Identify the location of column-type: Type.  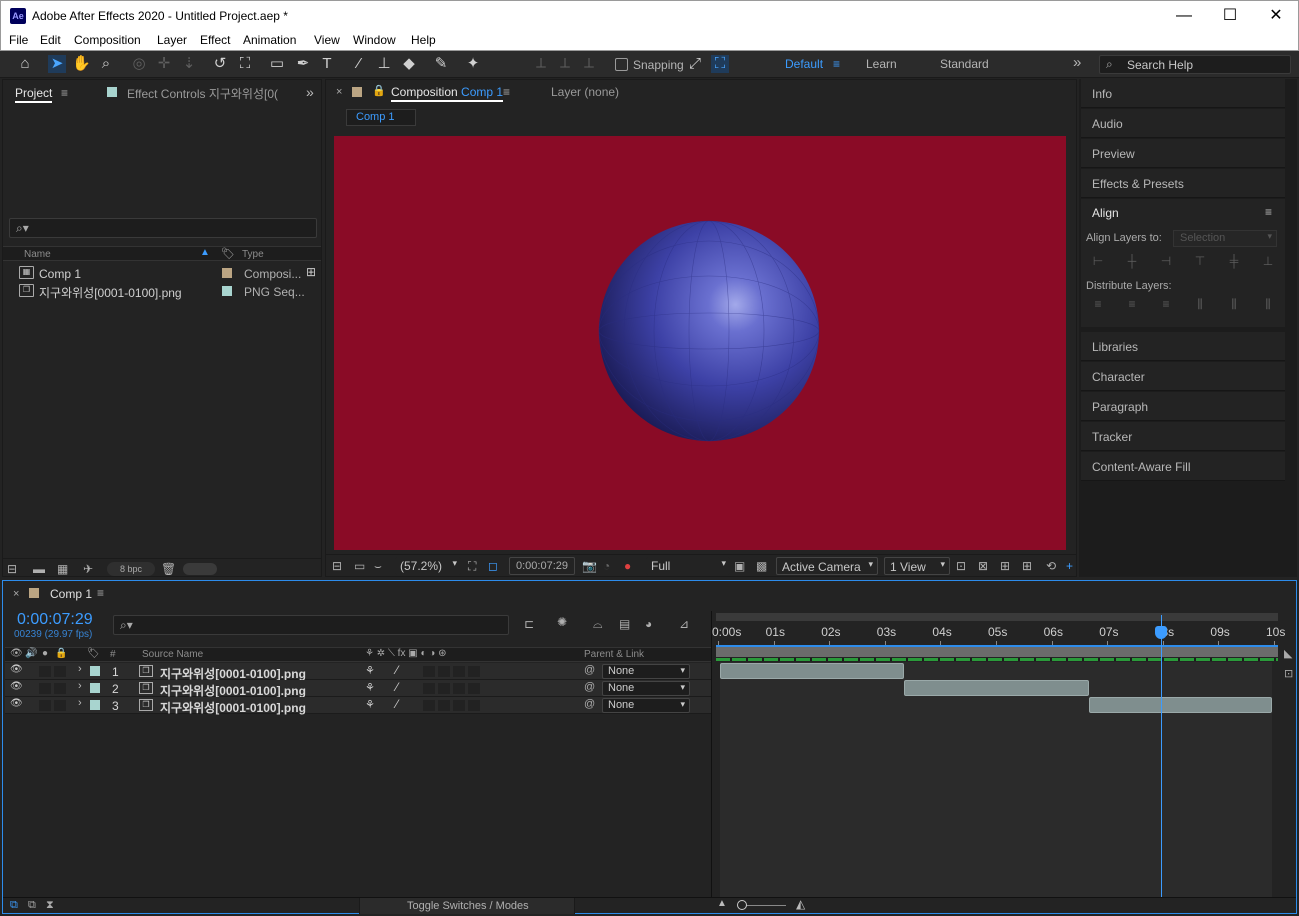
(253, 254).